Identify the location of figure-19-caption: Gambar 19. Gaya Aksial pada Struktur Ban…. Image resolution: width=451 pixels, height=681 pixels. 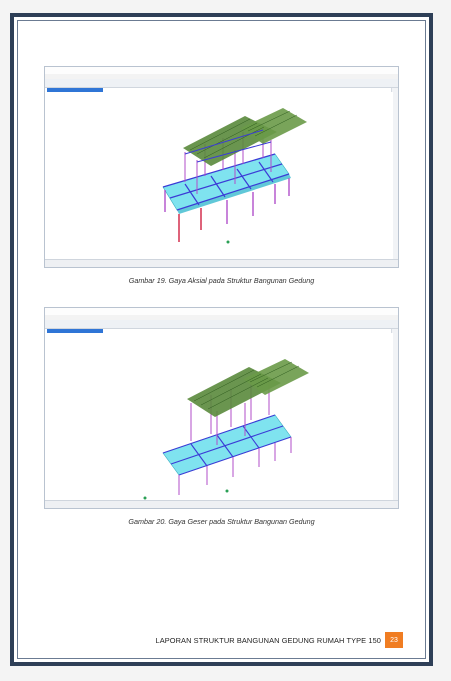
(221, 280).